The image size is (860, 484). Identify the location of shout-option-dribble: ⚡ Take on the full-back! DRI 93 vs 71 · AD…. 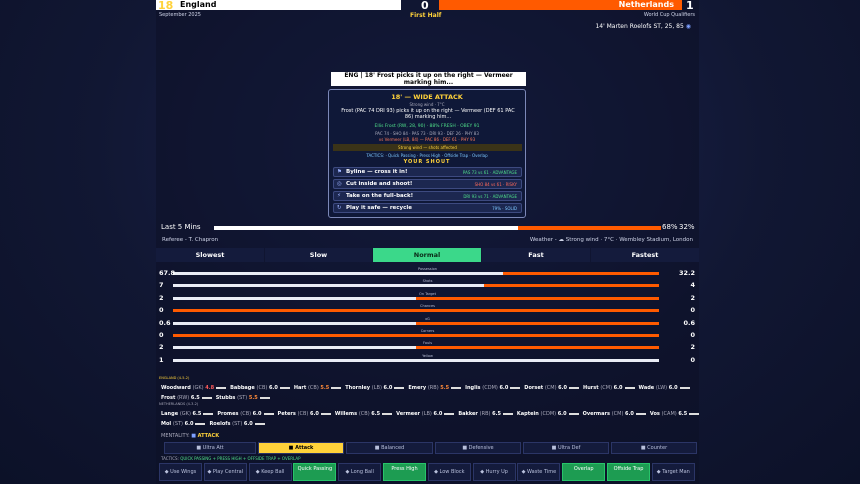
(427, 196).